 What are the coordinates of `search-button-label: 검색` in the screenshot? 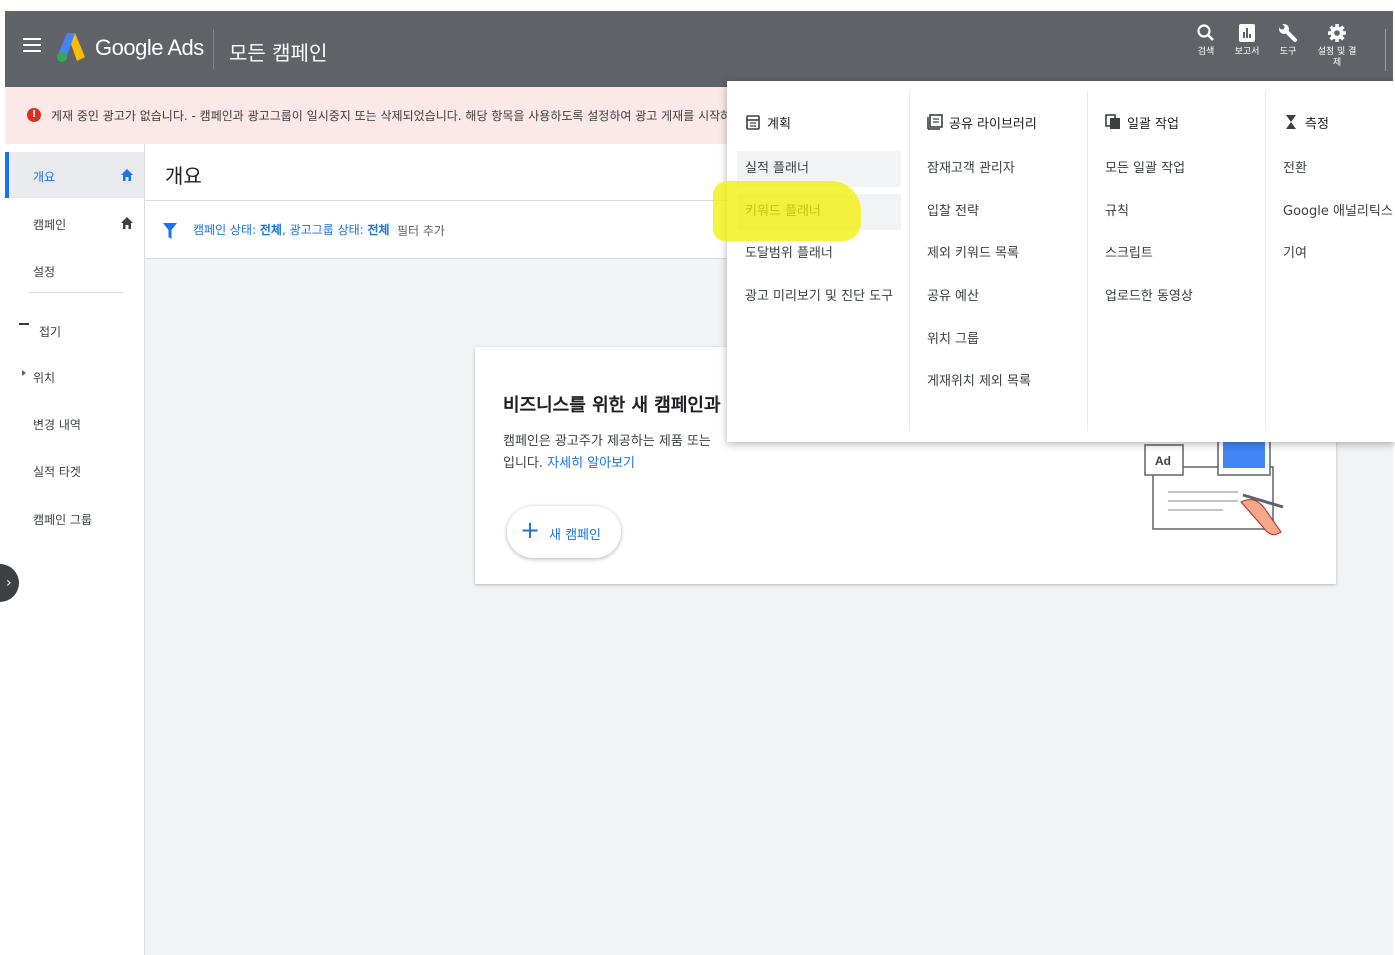 It's located at (1206, 52).